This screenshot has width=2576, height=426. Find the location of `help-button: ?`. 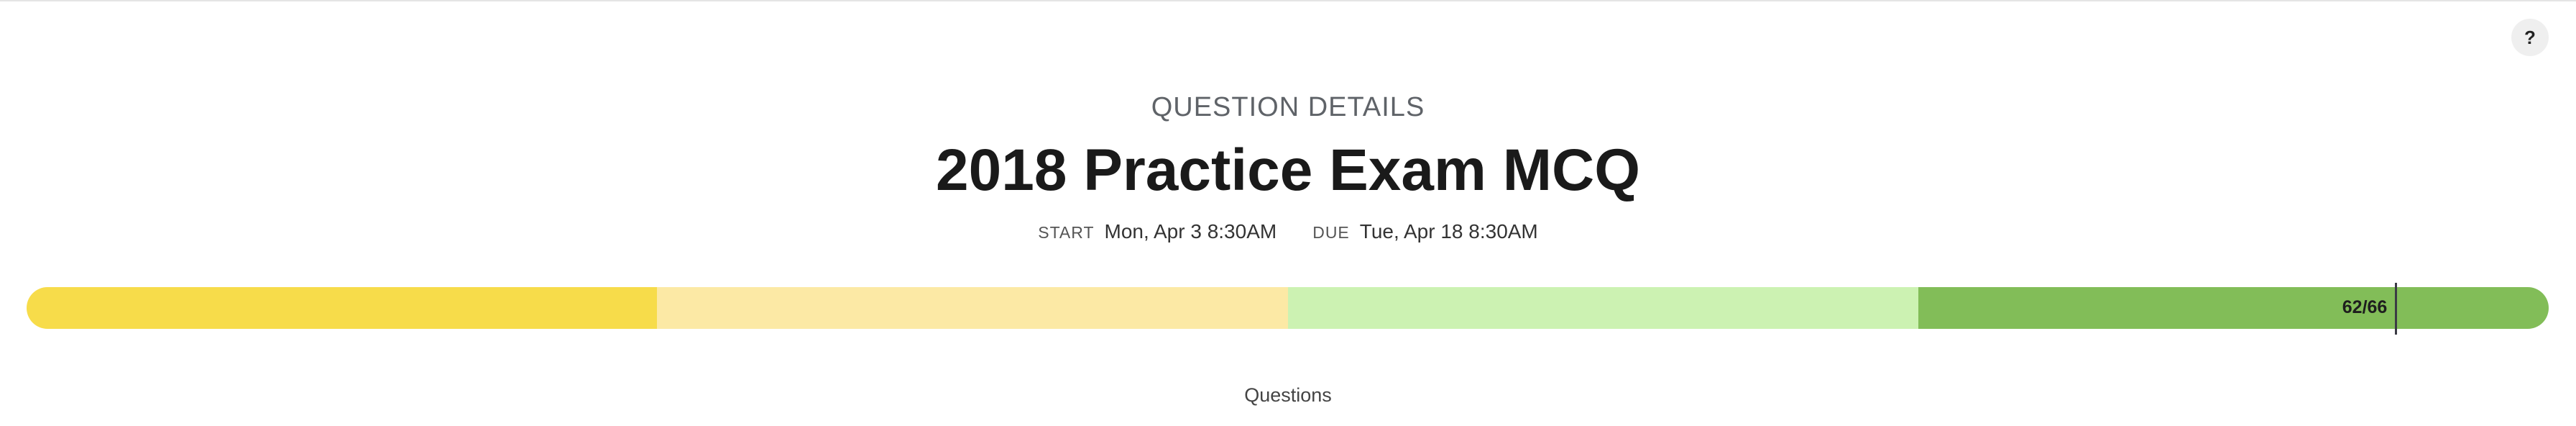

help-button: ? is located at coordinates (2530, 38).